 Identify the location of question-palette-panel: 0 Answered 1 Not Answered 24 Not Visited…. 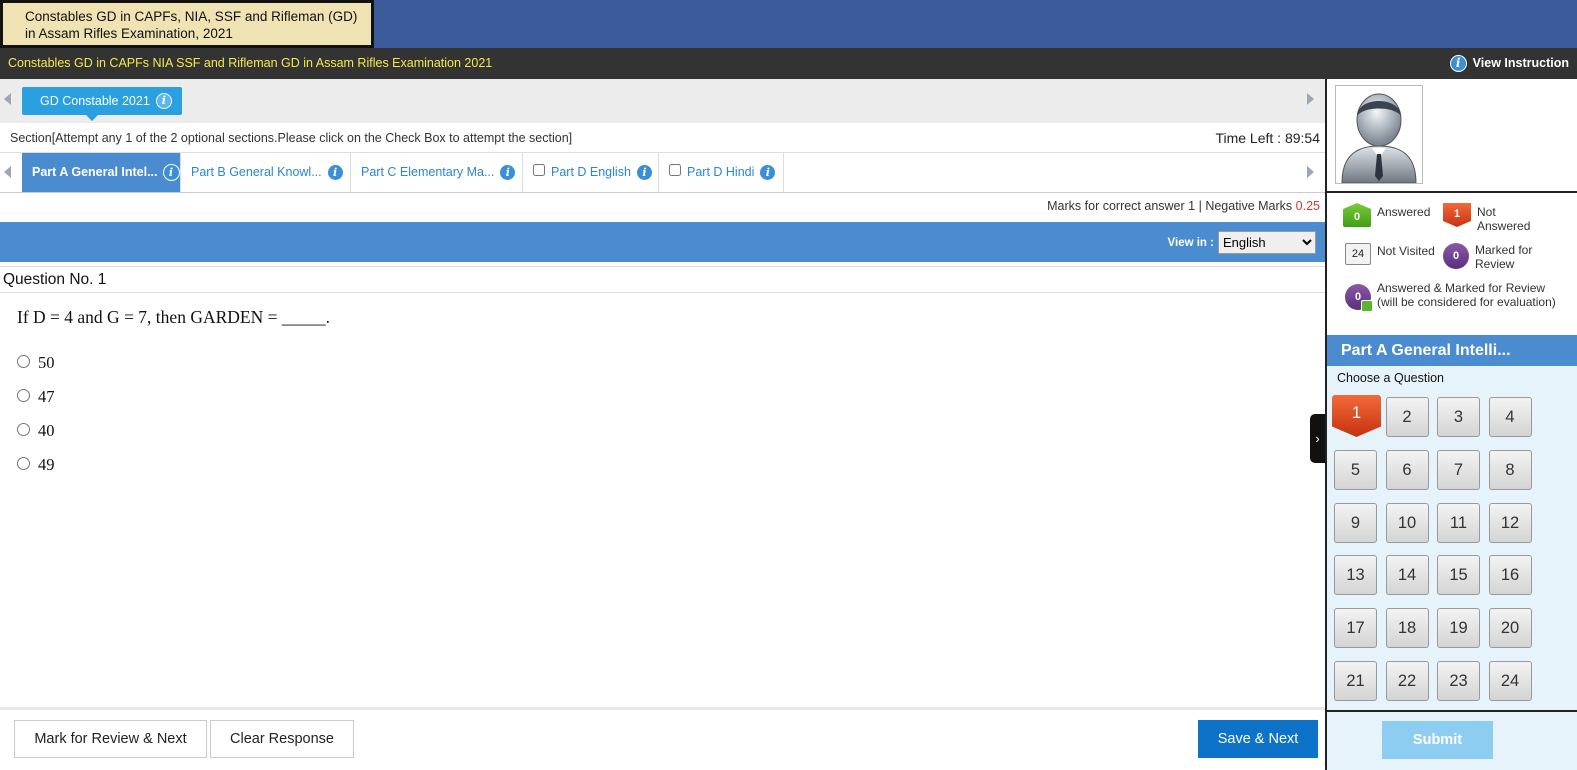
(1451, 424).